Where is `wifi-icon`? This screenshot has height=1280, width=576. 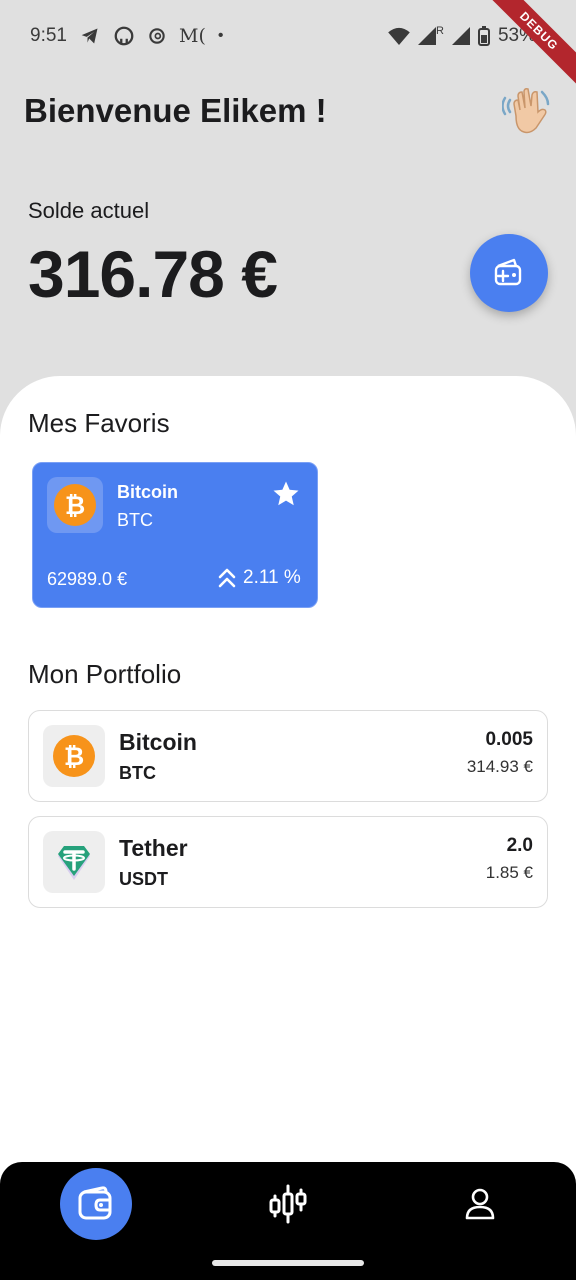
wifi-icon is located at coordinates (399, 36).